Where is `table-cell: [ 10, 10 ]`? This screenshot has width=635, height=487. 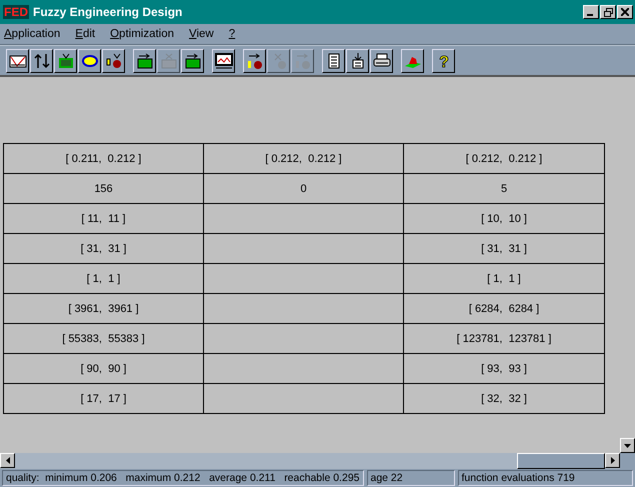
table-cell: [ 10, 10 ] is located at coordinates (504, 219).